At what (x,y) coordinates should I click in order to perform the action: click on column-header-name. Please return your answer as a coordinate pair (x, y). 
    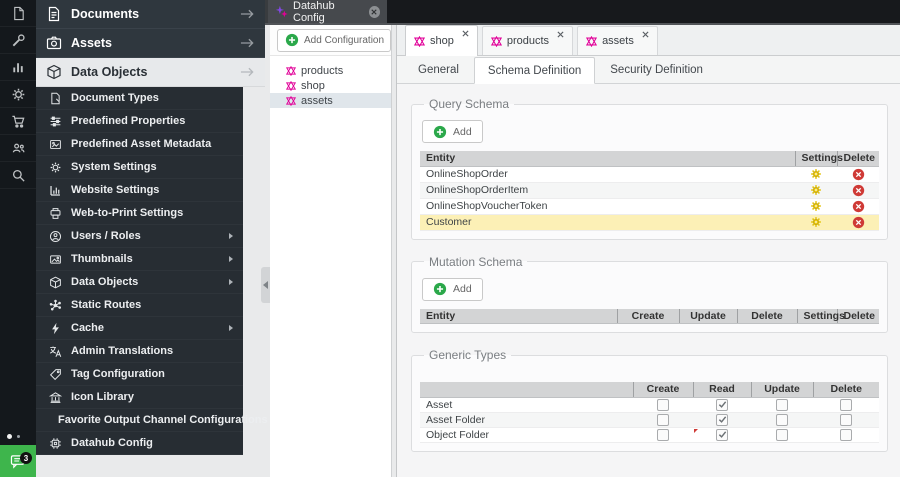
    Looking at the image, I should click on (527, 390).